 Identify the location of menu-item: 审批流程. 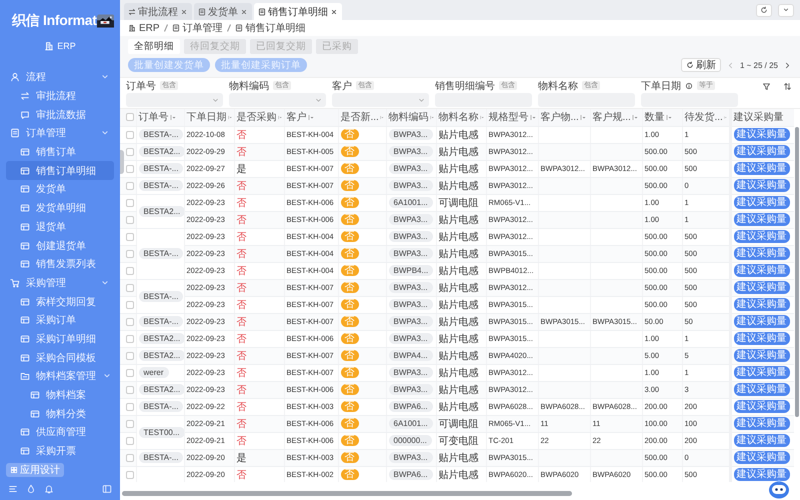
(60, 96).